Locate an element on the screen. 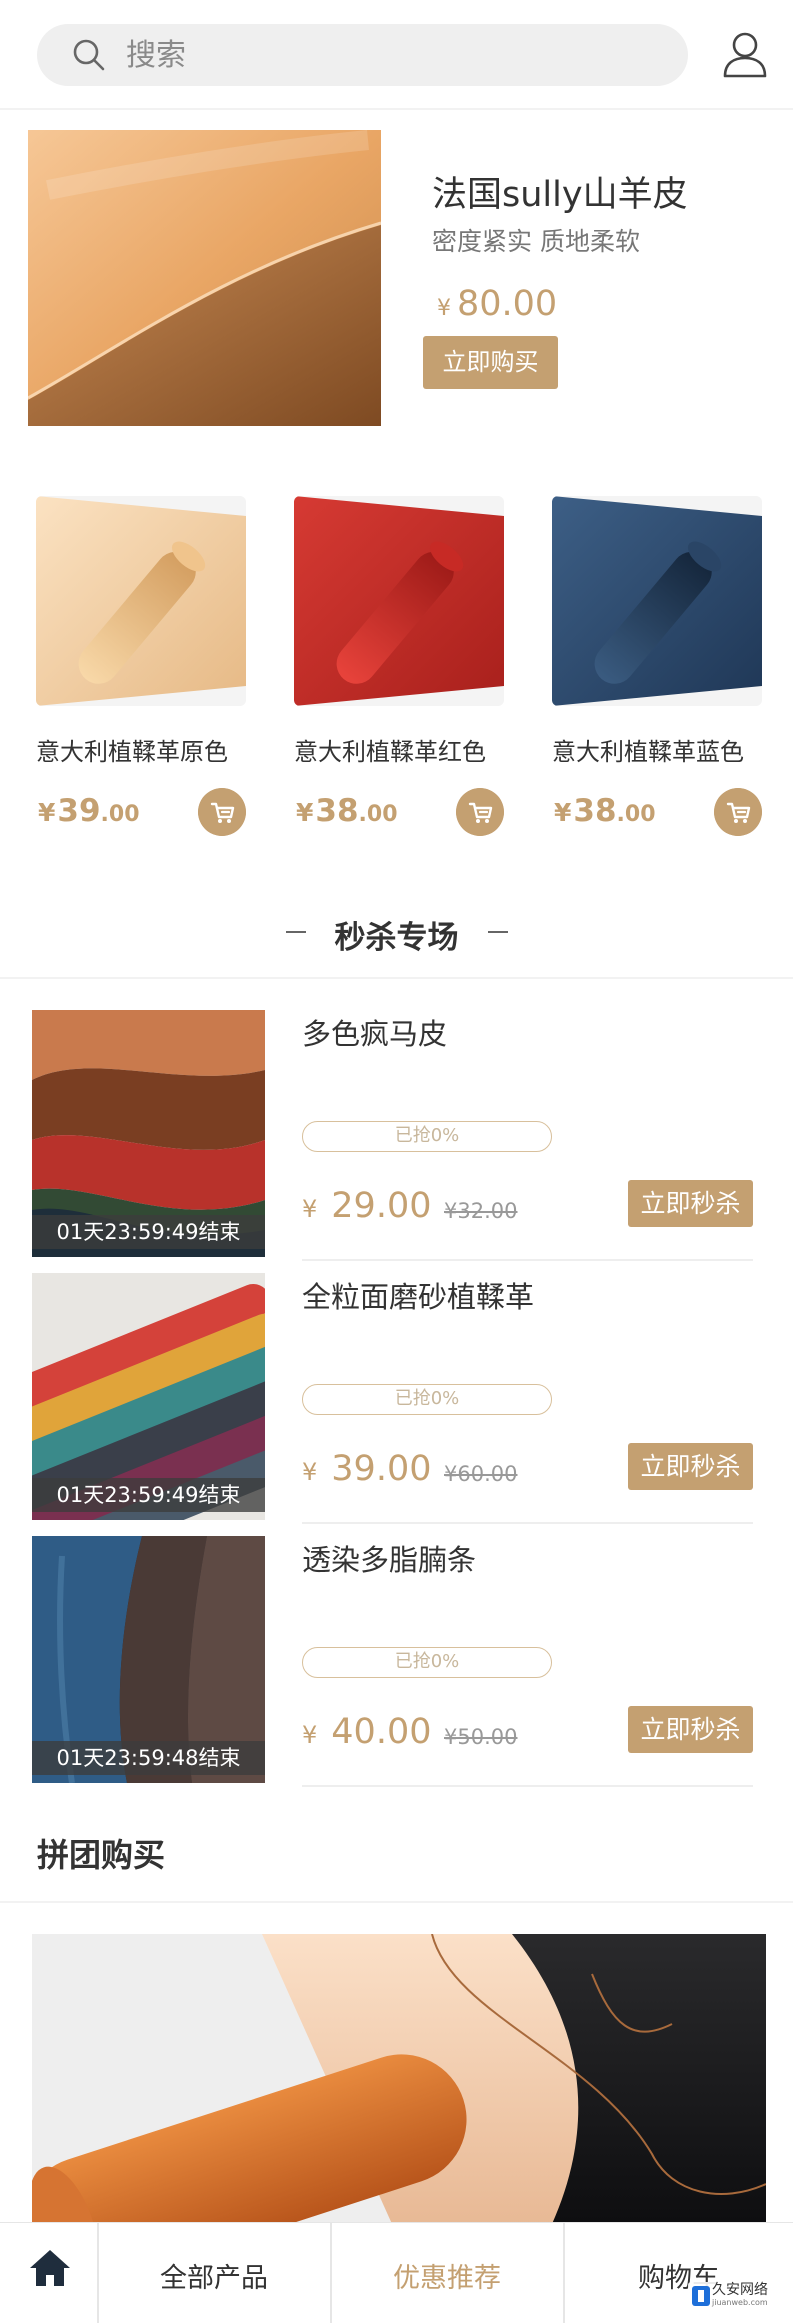 The image size is (793, 2323). flash-item-price: ¥39.00 is located at coordinates (366, 1469).